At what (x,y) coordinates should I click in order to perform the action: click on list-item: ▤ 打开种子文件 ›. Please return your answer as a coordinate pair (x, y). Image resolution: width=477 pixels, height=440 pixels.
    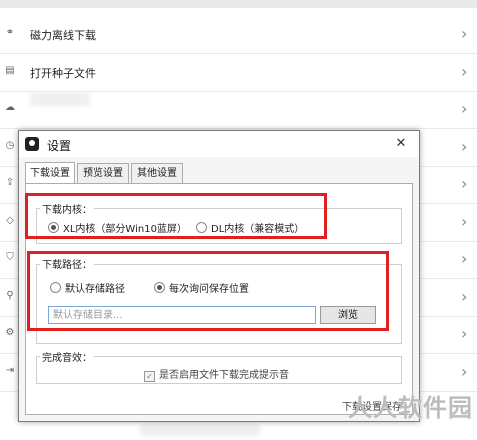
    Looking at the image, I should click on (238, 72).